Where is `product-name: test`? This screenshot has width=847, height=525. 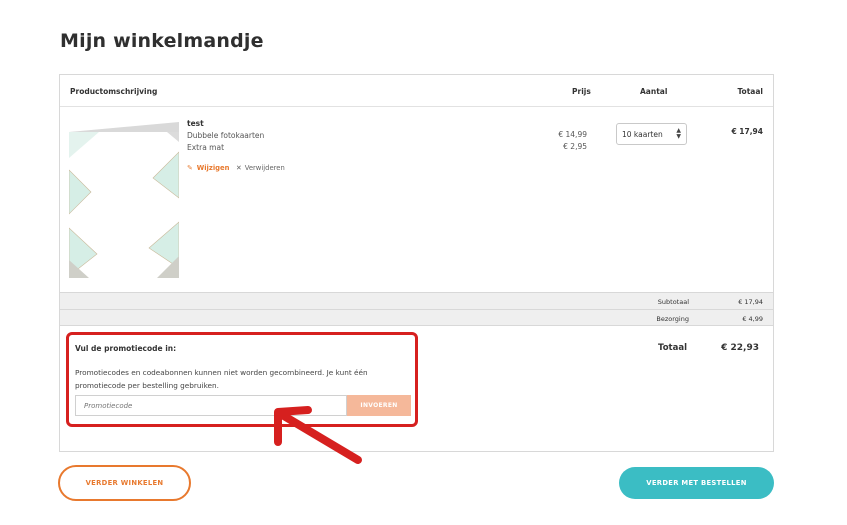
product-name: test is located at coordinates (195, 123).